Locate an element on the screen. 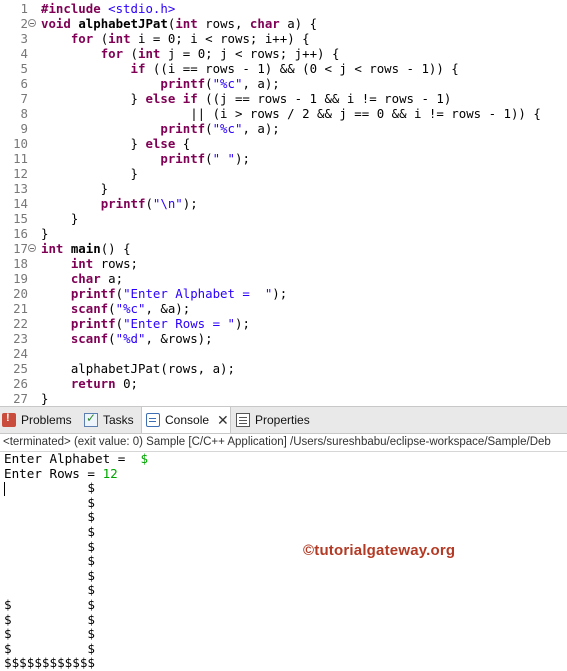 Image resolution: width=567 pixels, height=671 pixels. code-line: 2 void alphabetJPat(int rows, char a) { is located at coordinates (283, 23).